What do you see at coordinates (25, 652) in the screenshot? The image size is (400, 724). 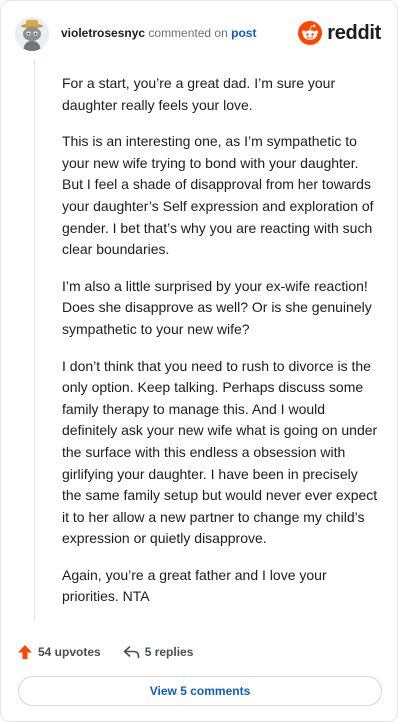 I see `upvote-arrow-icon` at bounding box center [25, 652].